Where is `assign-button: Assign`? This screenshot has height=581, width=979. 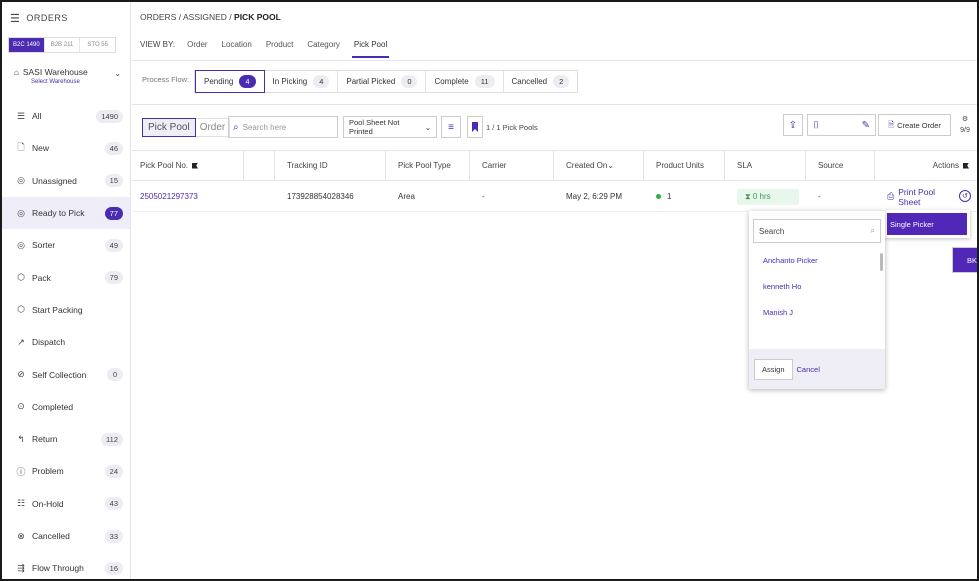
assign-button: Assign is located at coordinates (773, 369).